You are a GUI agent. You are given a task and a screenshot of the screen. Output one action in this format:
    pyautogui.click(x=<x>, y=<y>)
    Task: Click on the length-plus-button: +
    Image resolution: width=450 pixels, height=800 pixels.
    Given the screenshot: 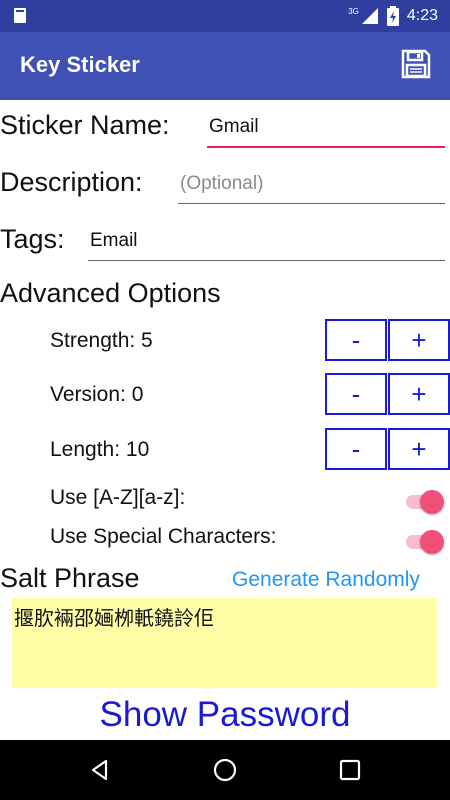 What is the action you would take?
    pyautogui.click(x=419, y=449)
    